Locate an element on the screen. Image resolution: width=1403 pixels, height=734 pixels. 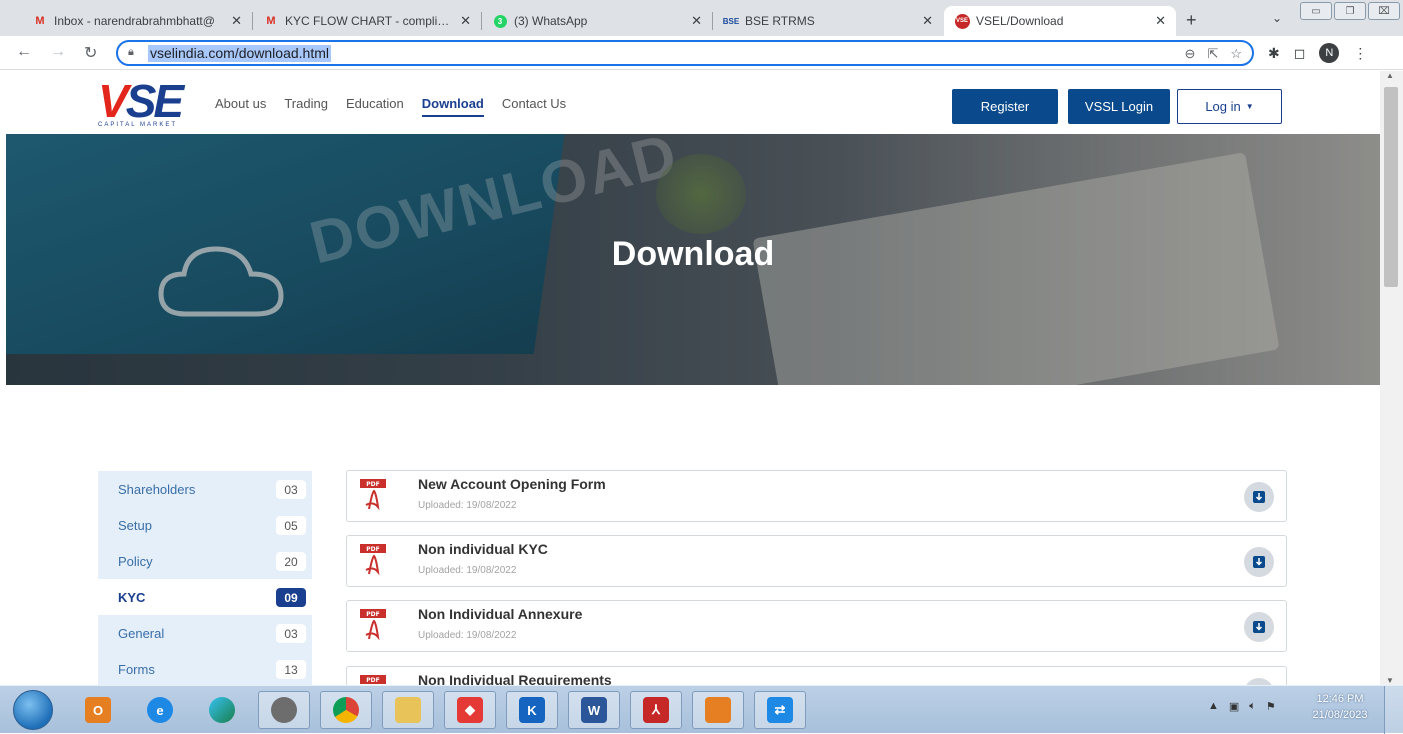
share-icon: ⇱ is located at coordinates (1212, 54).